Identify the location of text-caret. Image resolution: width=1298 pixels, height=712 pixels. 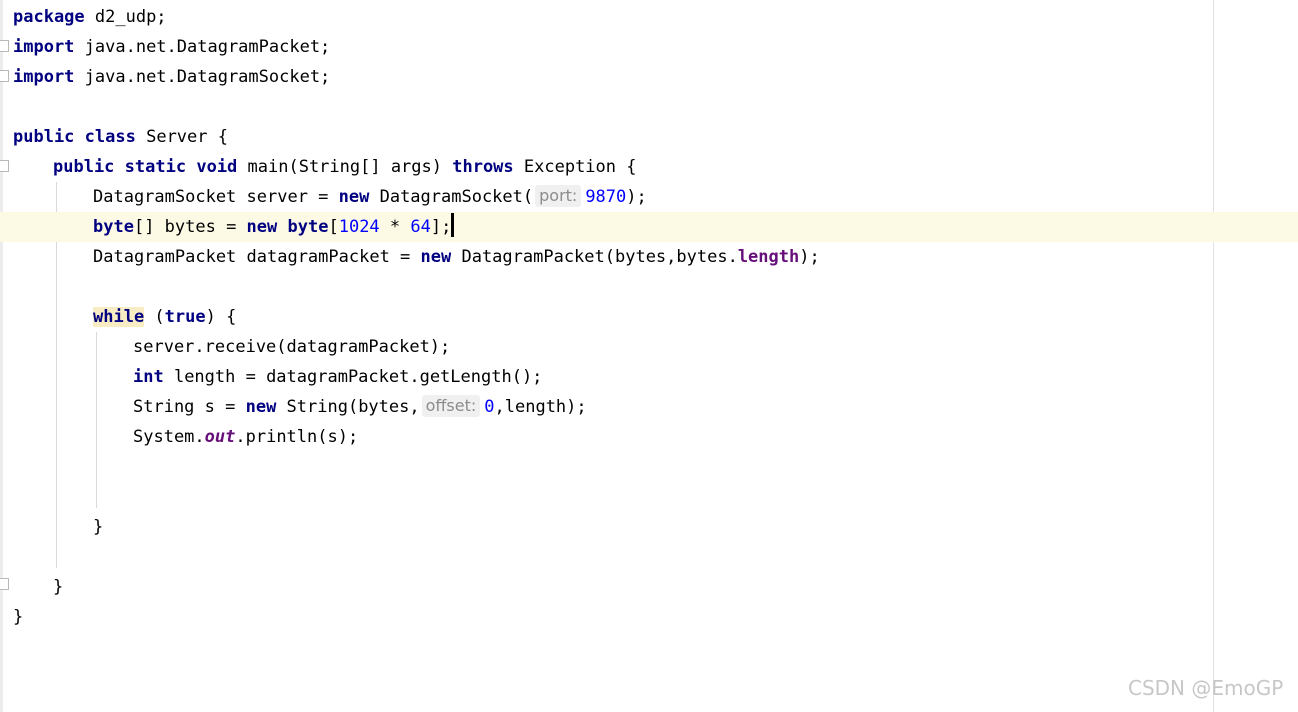
(453, 225).